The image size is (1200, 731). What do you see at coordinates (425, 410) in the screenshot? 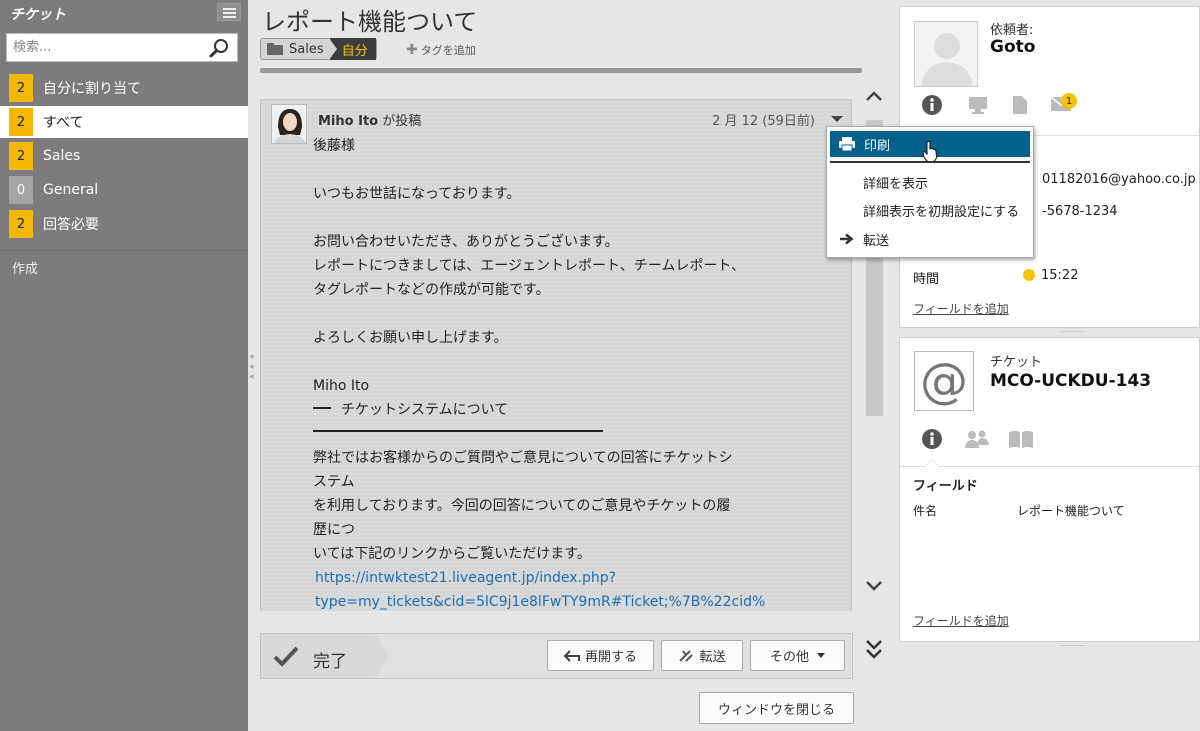
I see `signature-title: チケットシステムについて` at bounding box center [425, 410].